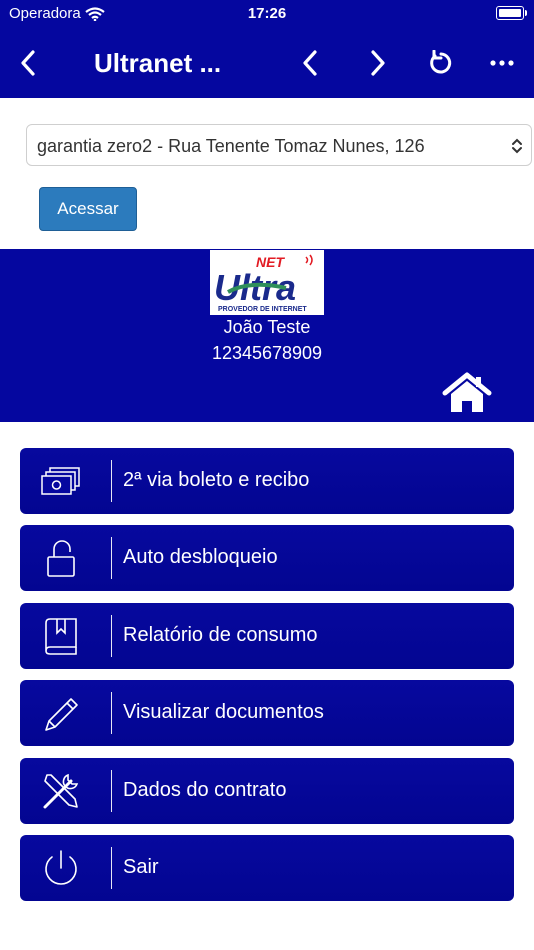 The image size is (534, 950). What do you see at coordinates (511, 13) in the screenshot?
I see `battery-icon` at bounding box center [511, 13].